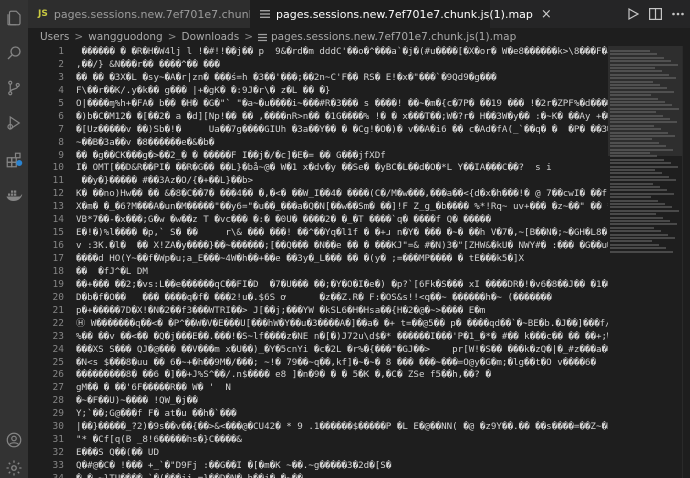 This screenshot has width=690, height=478. I want to click on code-line: ,��/} &N���r�� ����^�� ���, so click(342, 65).